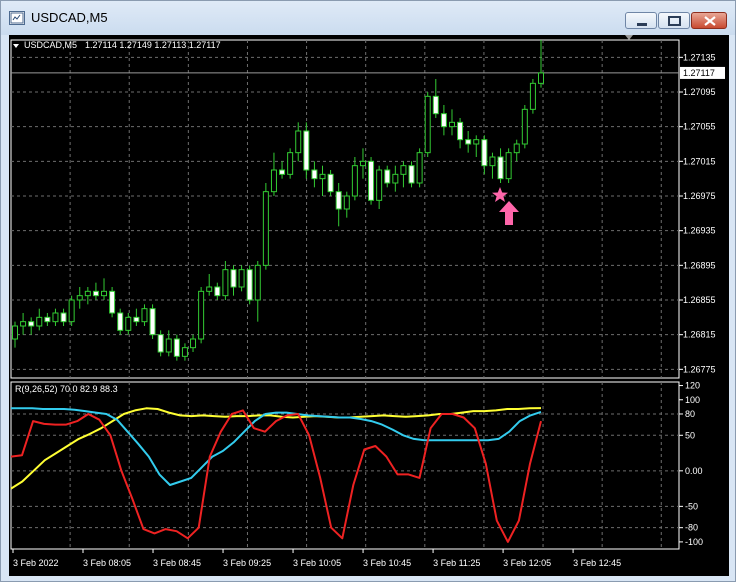 The height and width of the screenshot is (582, 736). Describe the element at coordinates (317, 563) in the screenshot. I see `time-tick-label: 3 Feb 10:05` at that location.